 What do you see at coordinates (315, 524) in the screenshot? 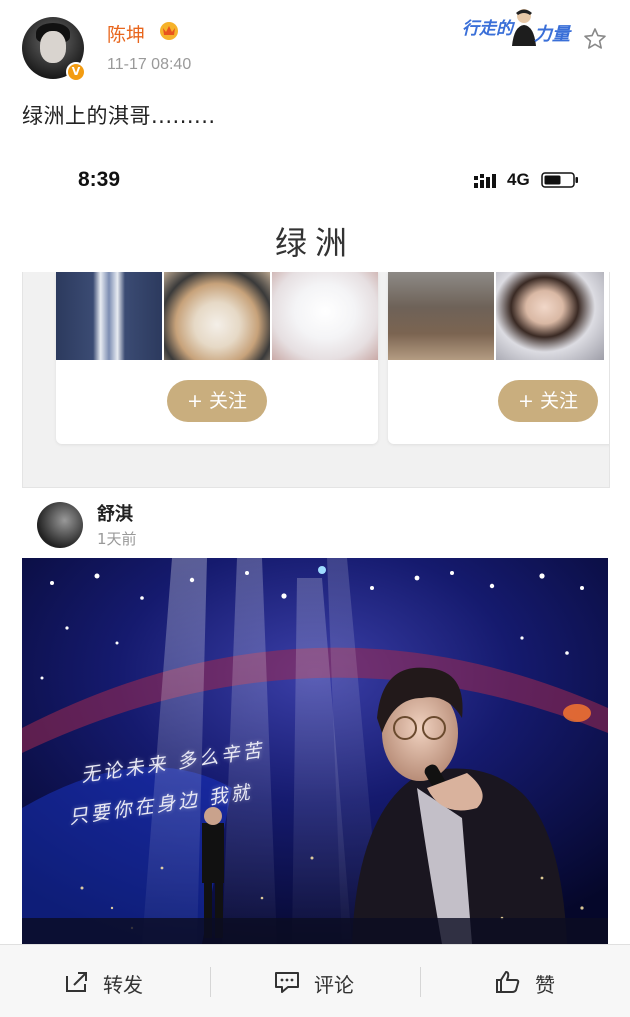
I see `poster-row: 舒淇 1天前` at bounding box center [315, 524].